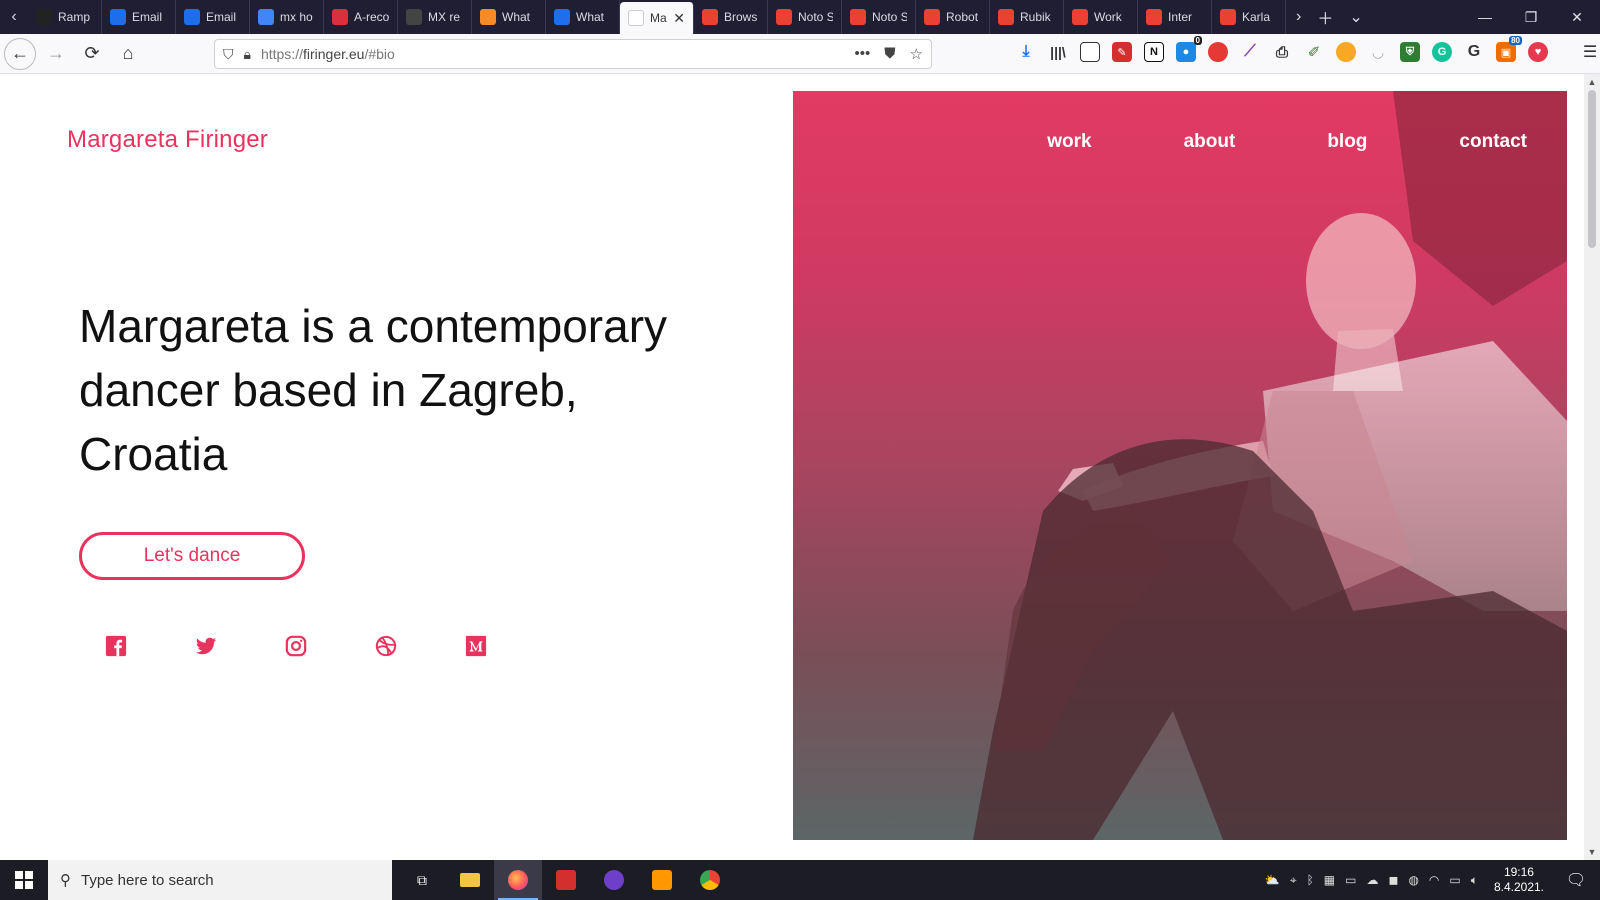 The width and height of the screenshot is (1600, 900). I want to click on bluetooth-icon: ᛒ, so click(1310, 880).